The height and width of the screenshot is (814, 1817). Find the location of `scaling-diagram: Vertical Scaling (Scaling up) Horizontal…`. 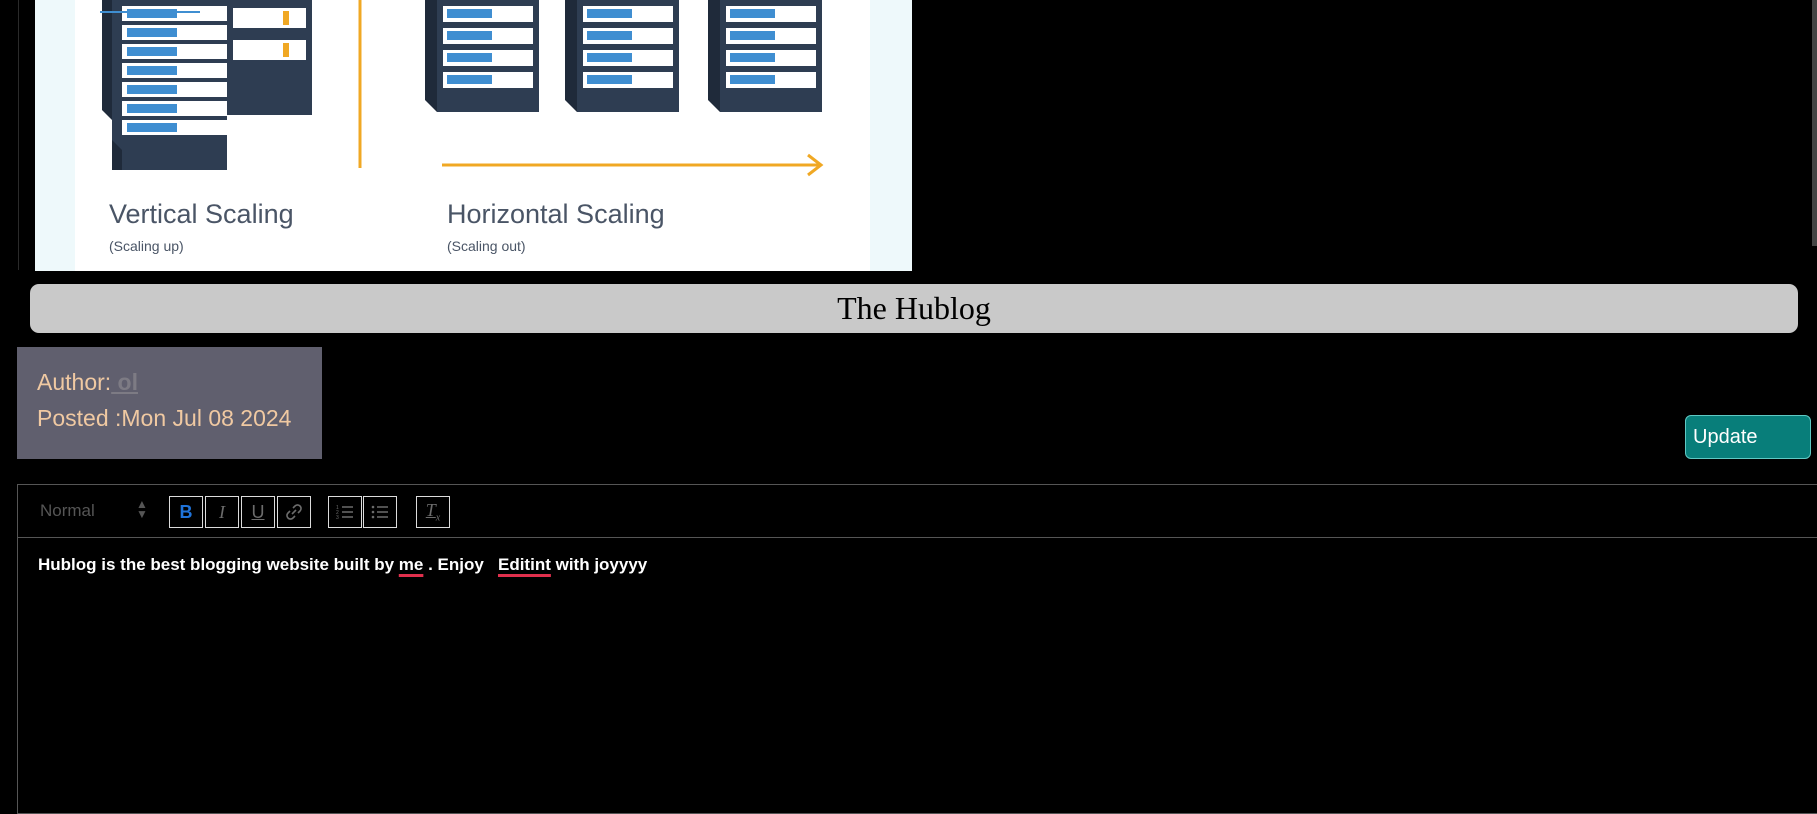

scaling-diagram: Vertical Scaling (Scaling up) Horizontal… is located at coordinates (472, 135).